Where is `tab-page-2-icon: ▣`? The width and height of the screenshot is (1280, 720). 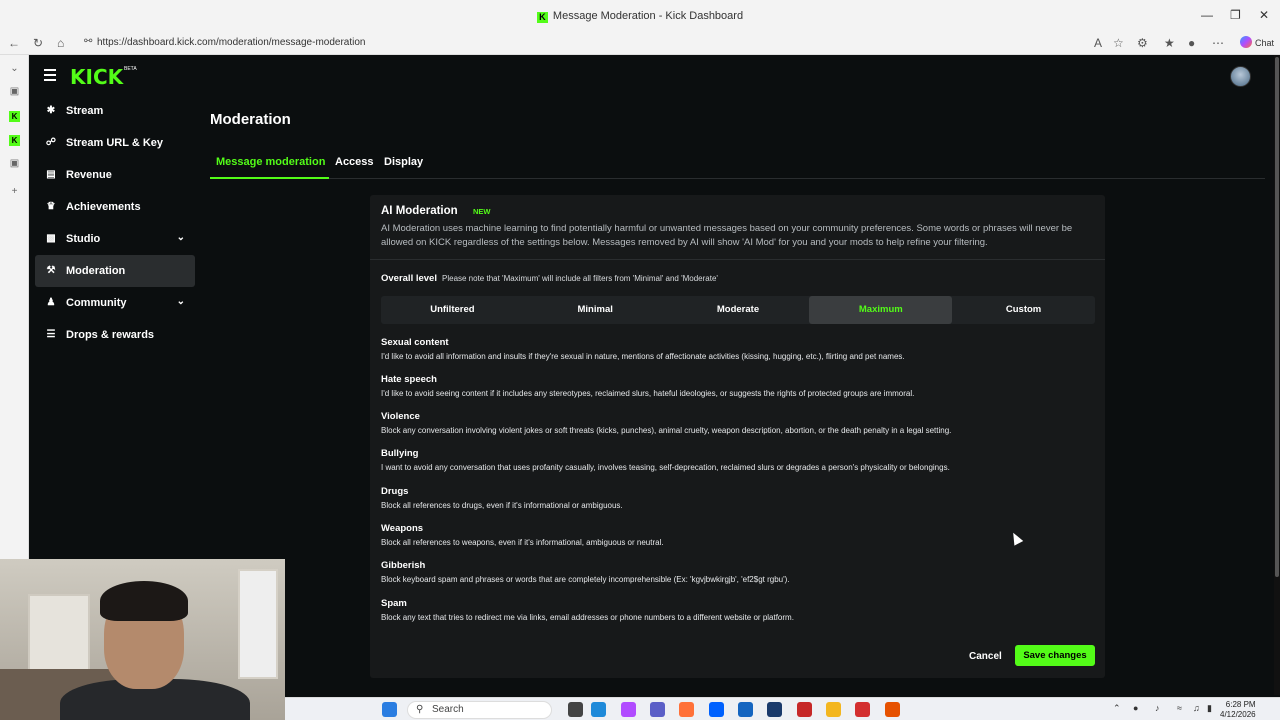
tab-page-2-icon: ▣ is located at coordinates (14, 163).